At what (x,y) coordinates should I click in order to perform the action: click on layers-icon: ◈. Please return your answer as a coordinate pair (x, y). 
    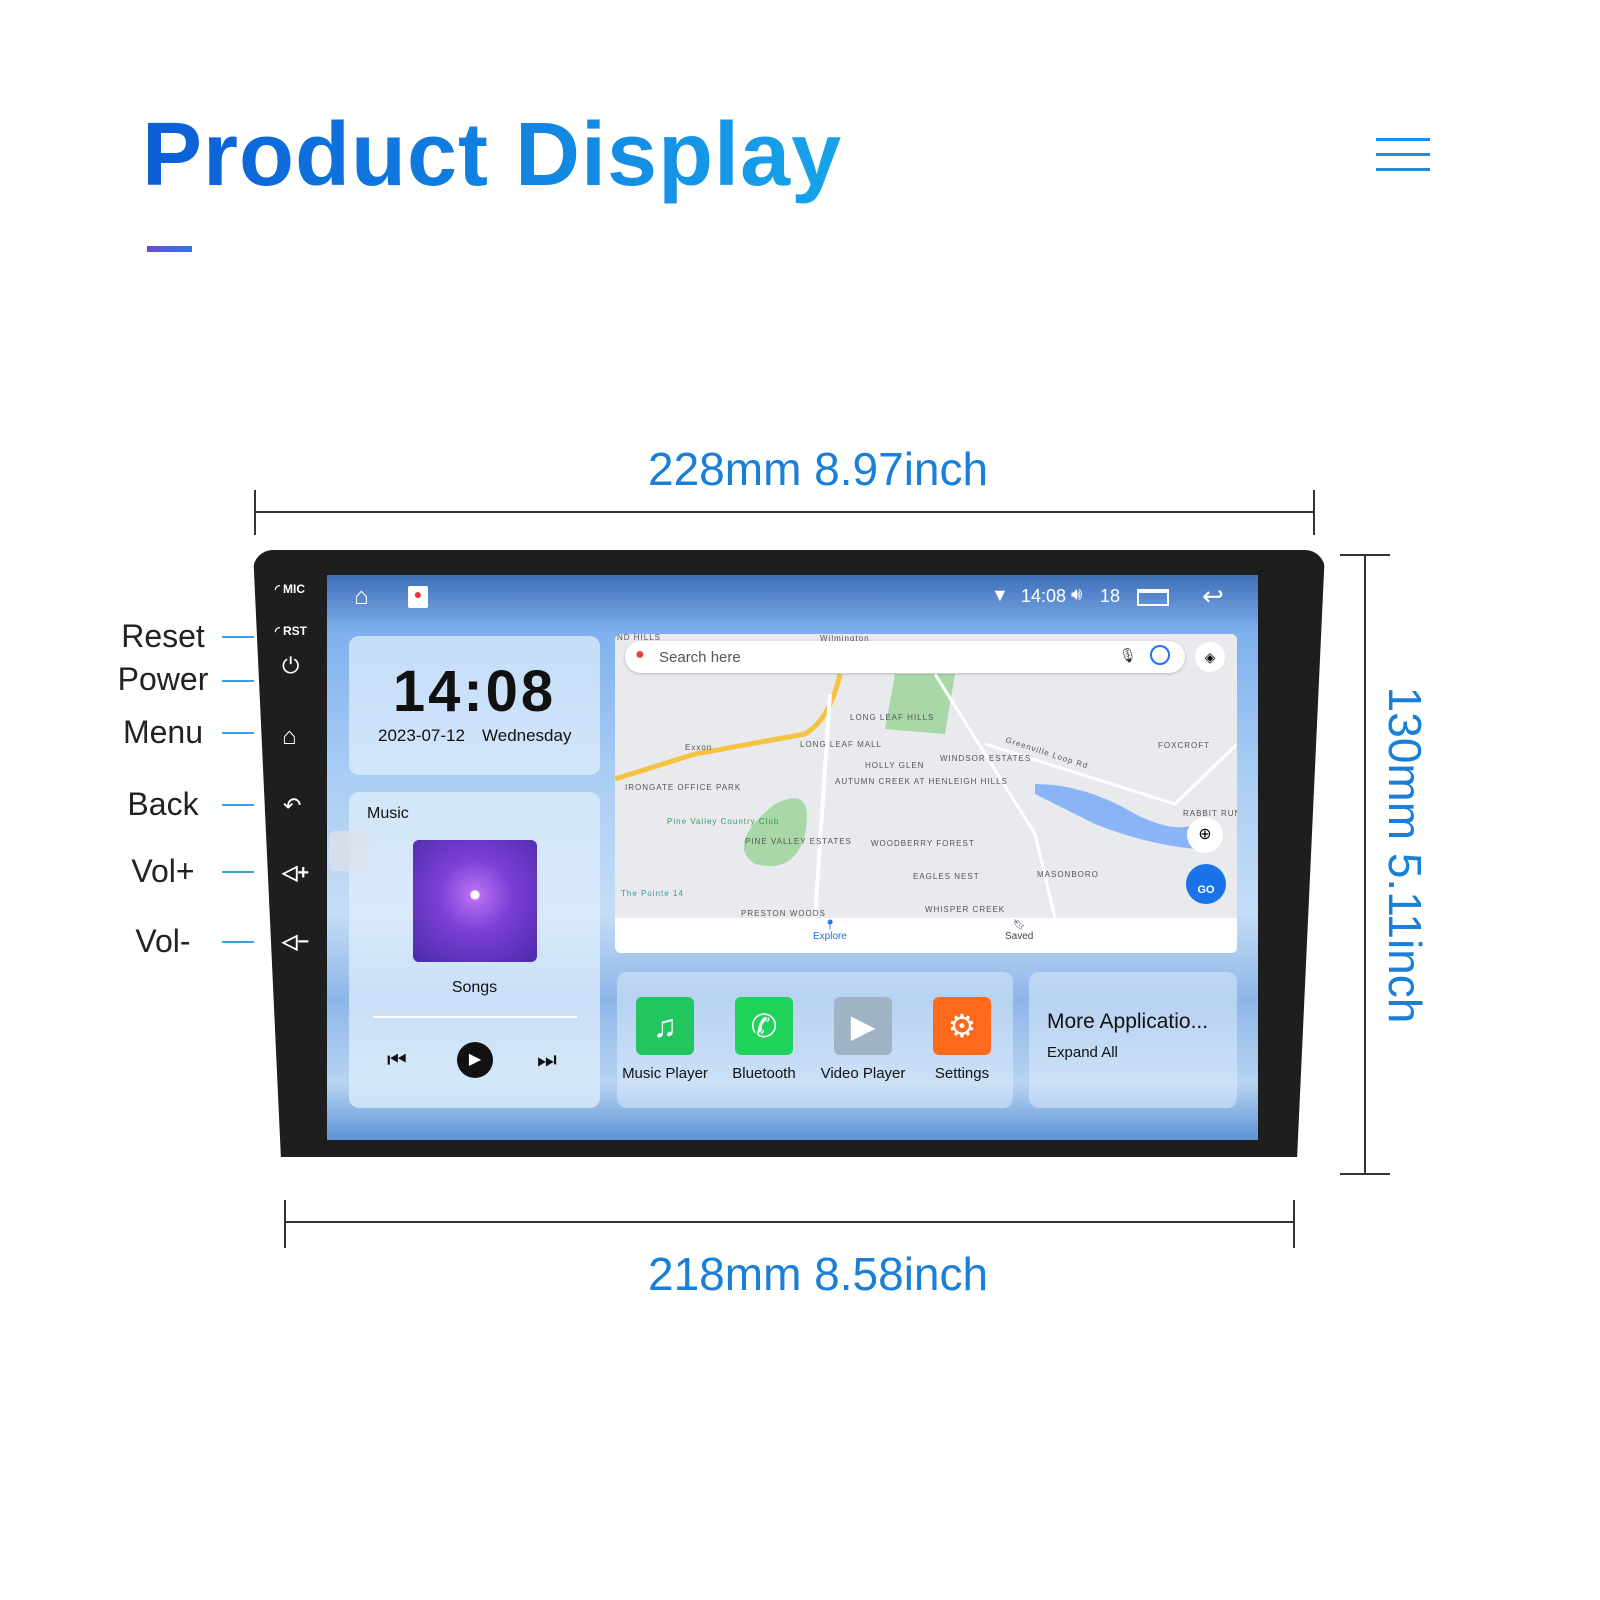
    Looking at the image, I should click on (1210, 657).